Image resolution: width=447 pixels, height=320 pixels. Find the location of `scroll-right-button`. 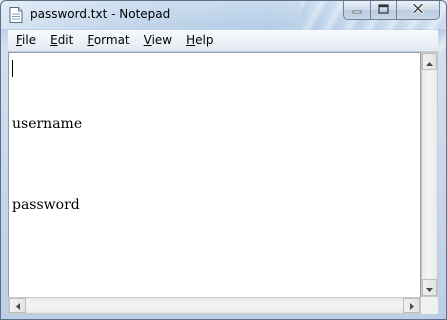

scroll-right-button is located at coordinates (411, 305).